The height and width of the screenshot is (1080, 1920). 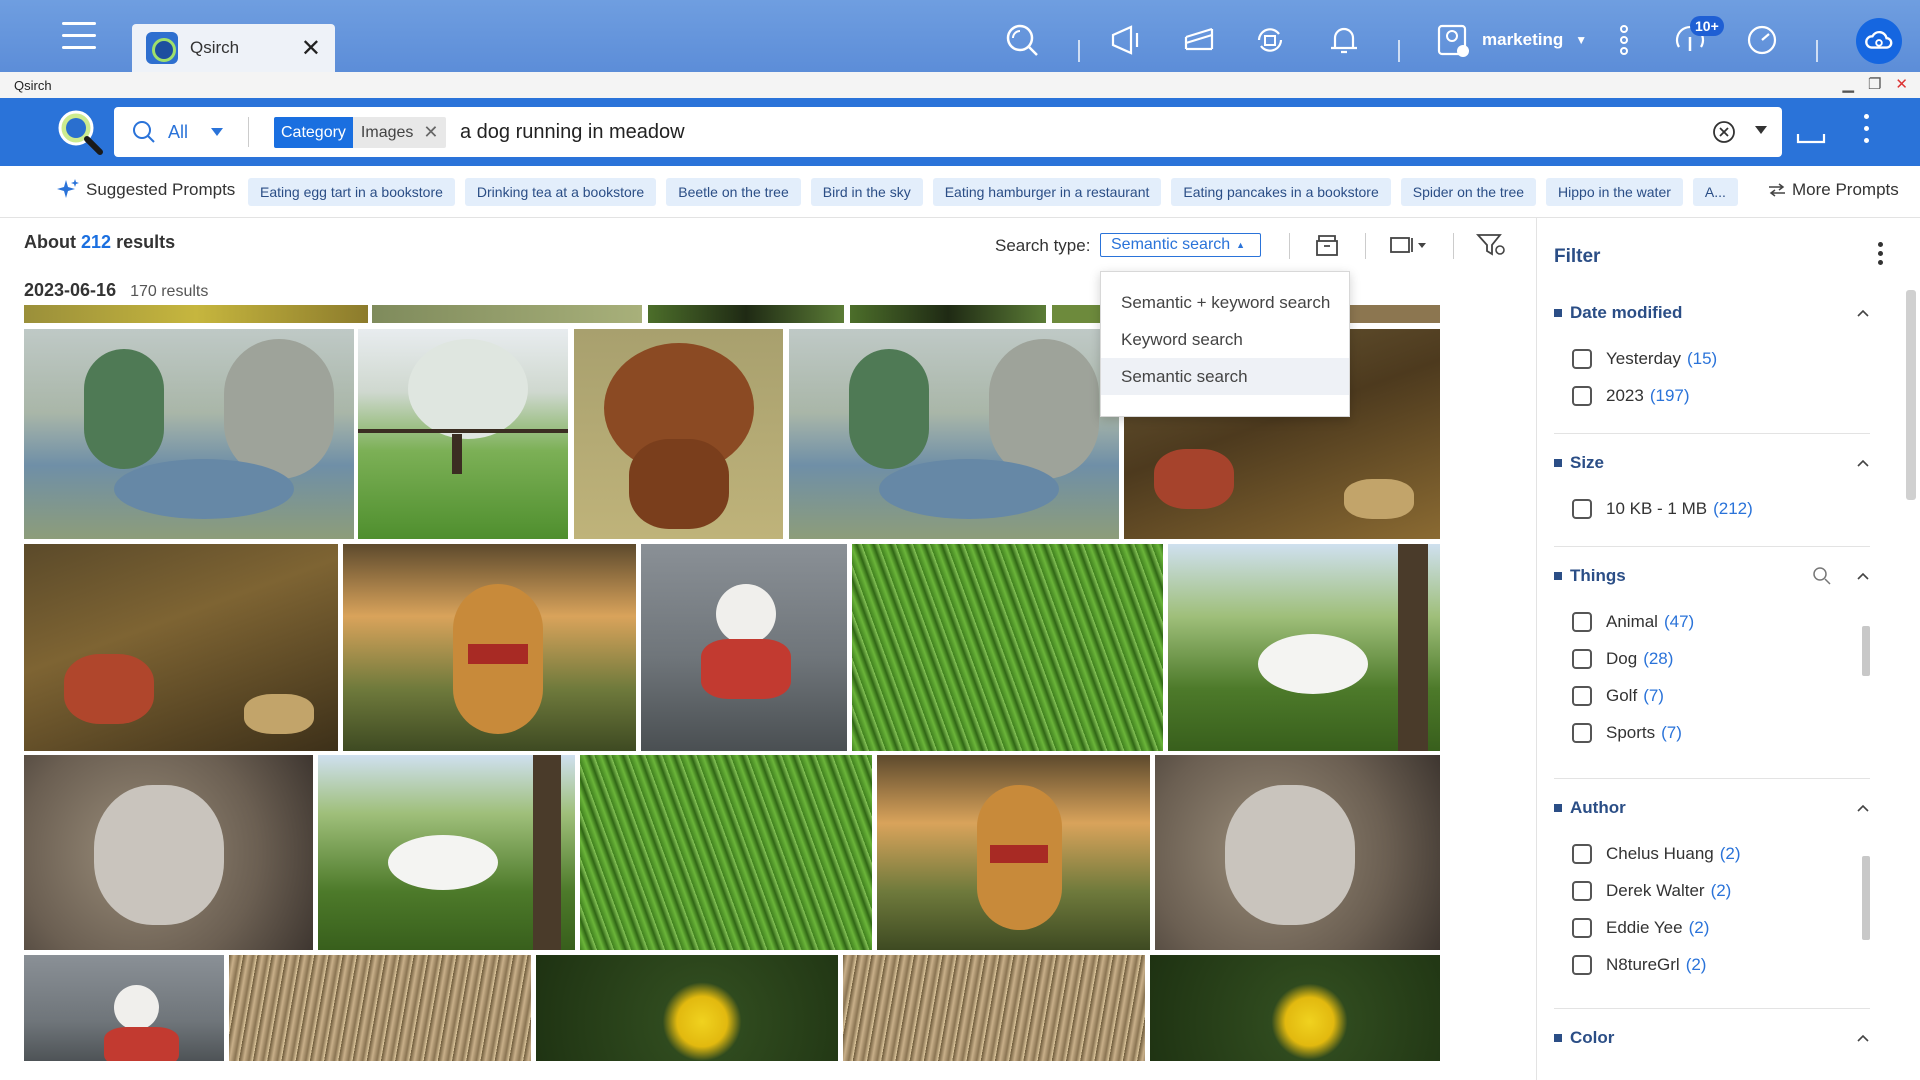 What do you see at coordinates (1811, 133) in the screenshot?
I see `display-mode-icon` at bounding box center [1811, 133].